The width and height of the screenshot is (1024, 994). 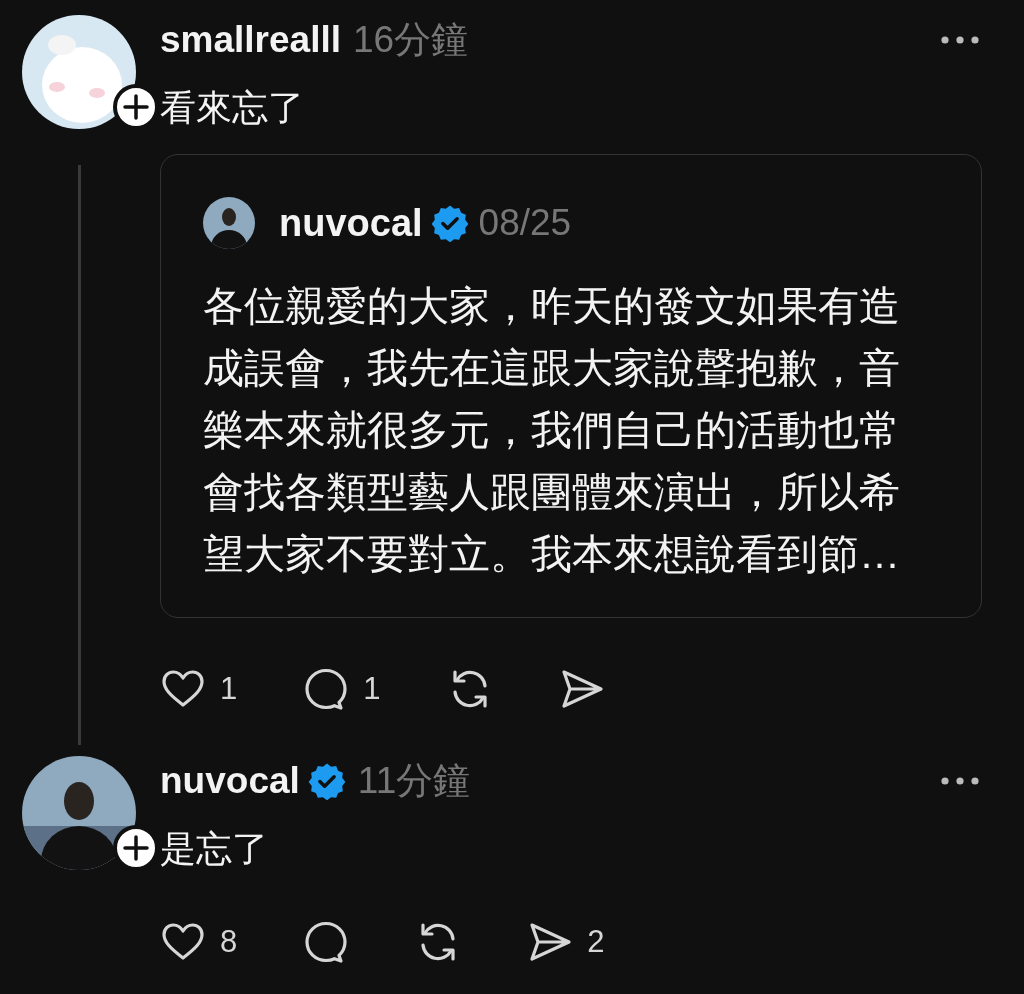 I want to click on post-time: 08/25, so click(x=525, y=223).